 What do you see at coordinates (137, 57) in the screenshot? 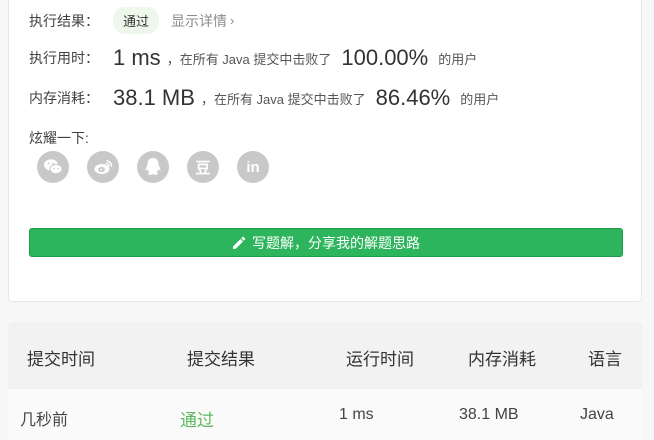
I see `runtime-value: 1 ms` at bounding box center [137, 57].